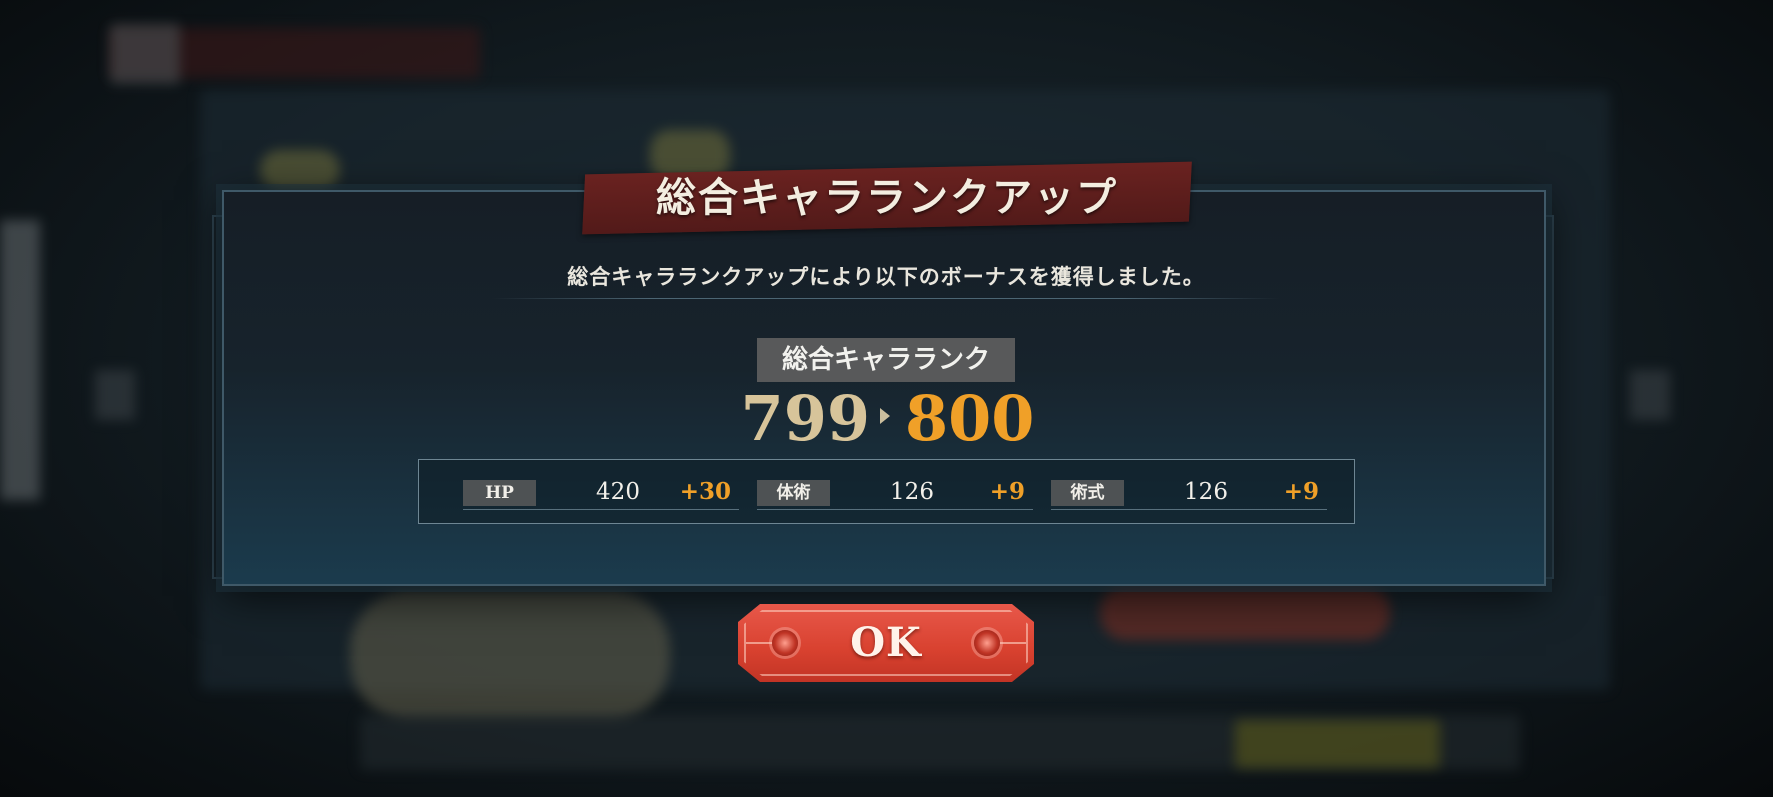 This screenshot has height=797, width=1773. Describe the element at coordinates (300, 170) in the screenshot. I see `background-crown-icon` at that location.